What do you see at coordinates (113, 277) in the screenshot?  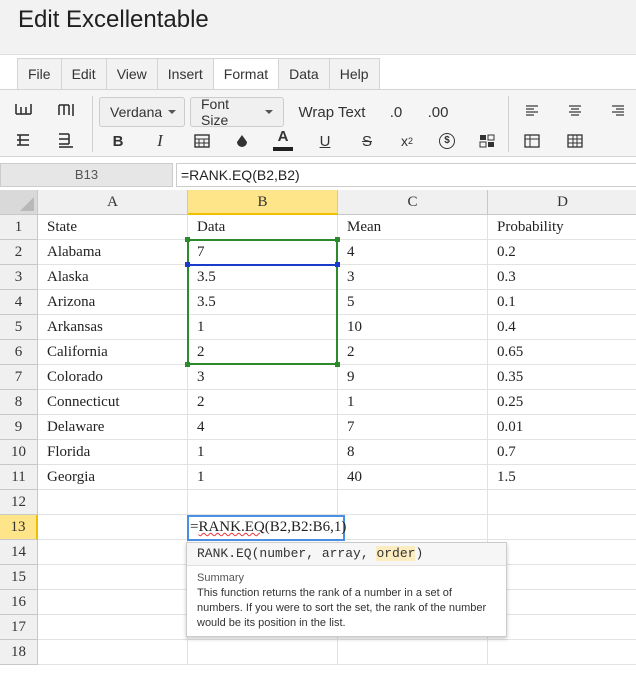 I see `cell-a3: Alaska` at bounding box center [113, 277].